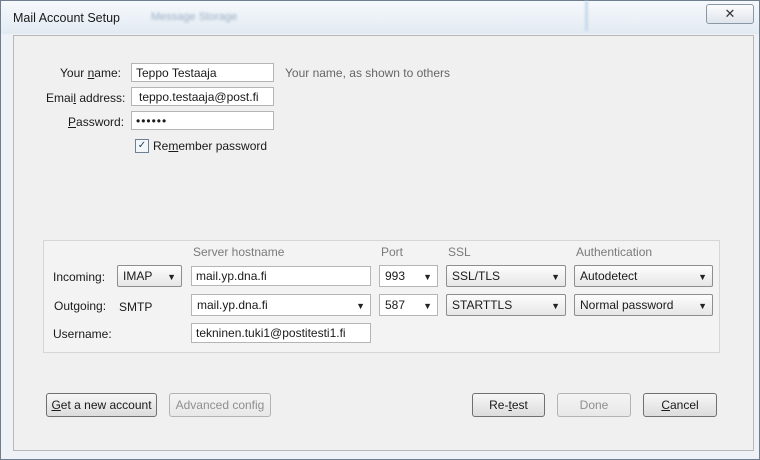 This screenshot has height=460, width=760. What do you see at coordinates (476, 276) in the screenshot?
I see `incoming-ssl-value: SSL/TLS` at bounding box center [476, 276].